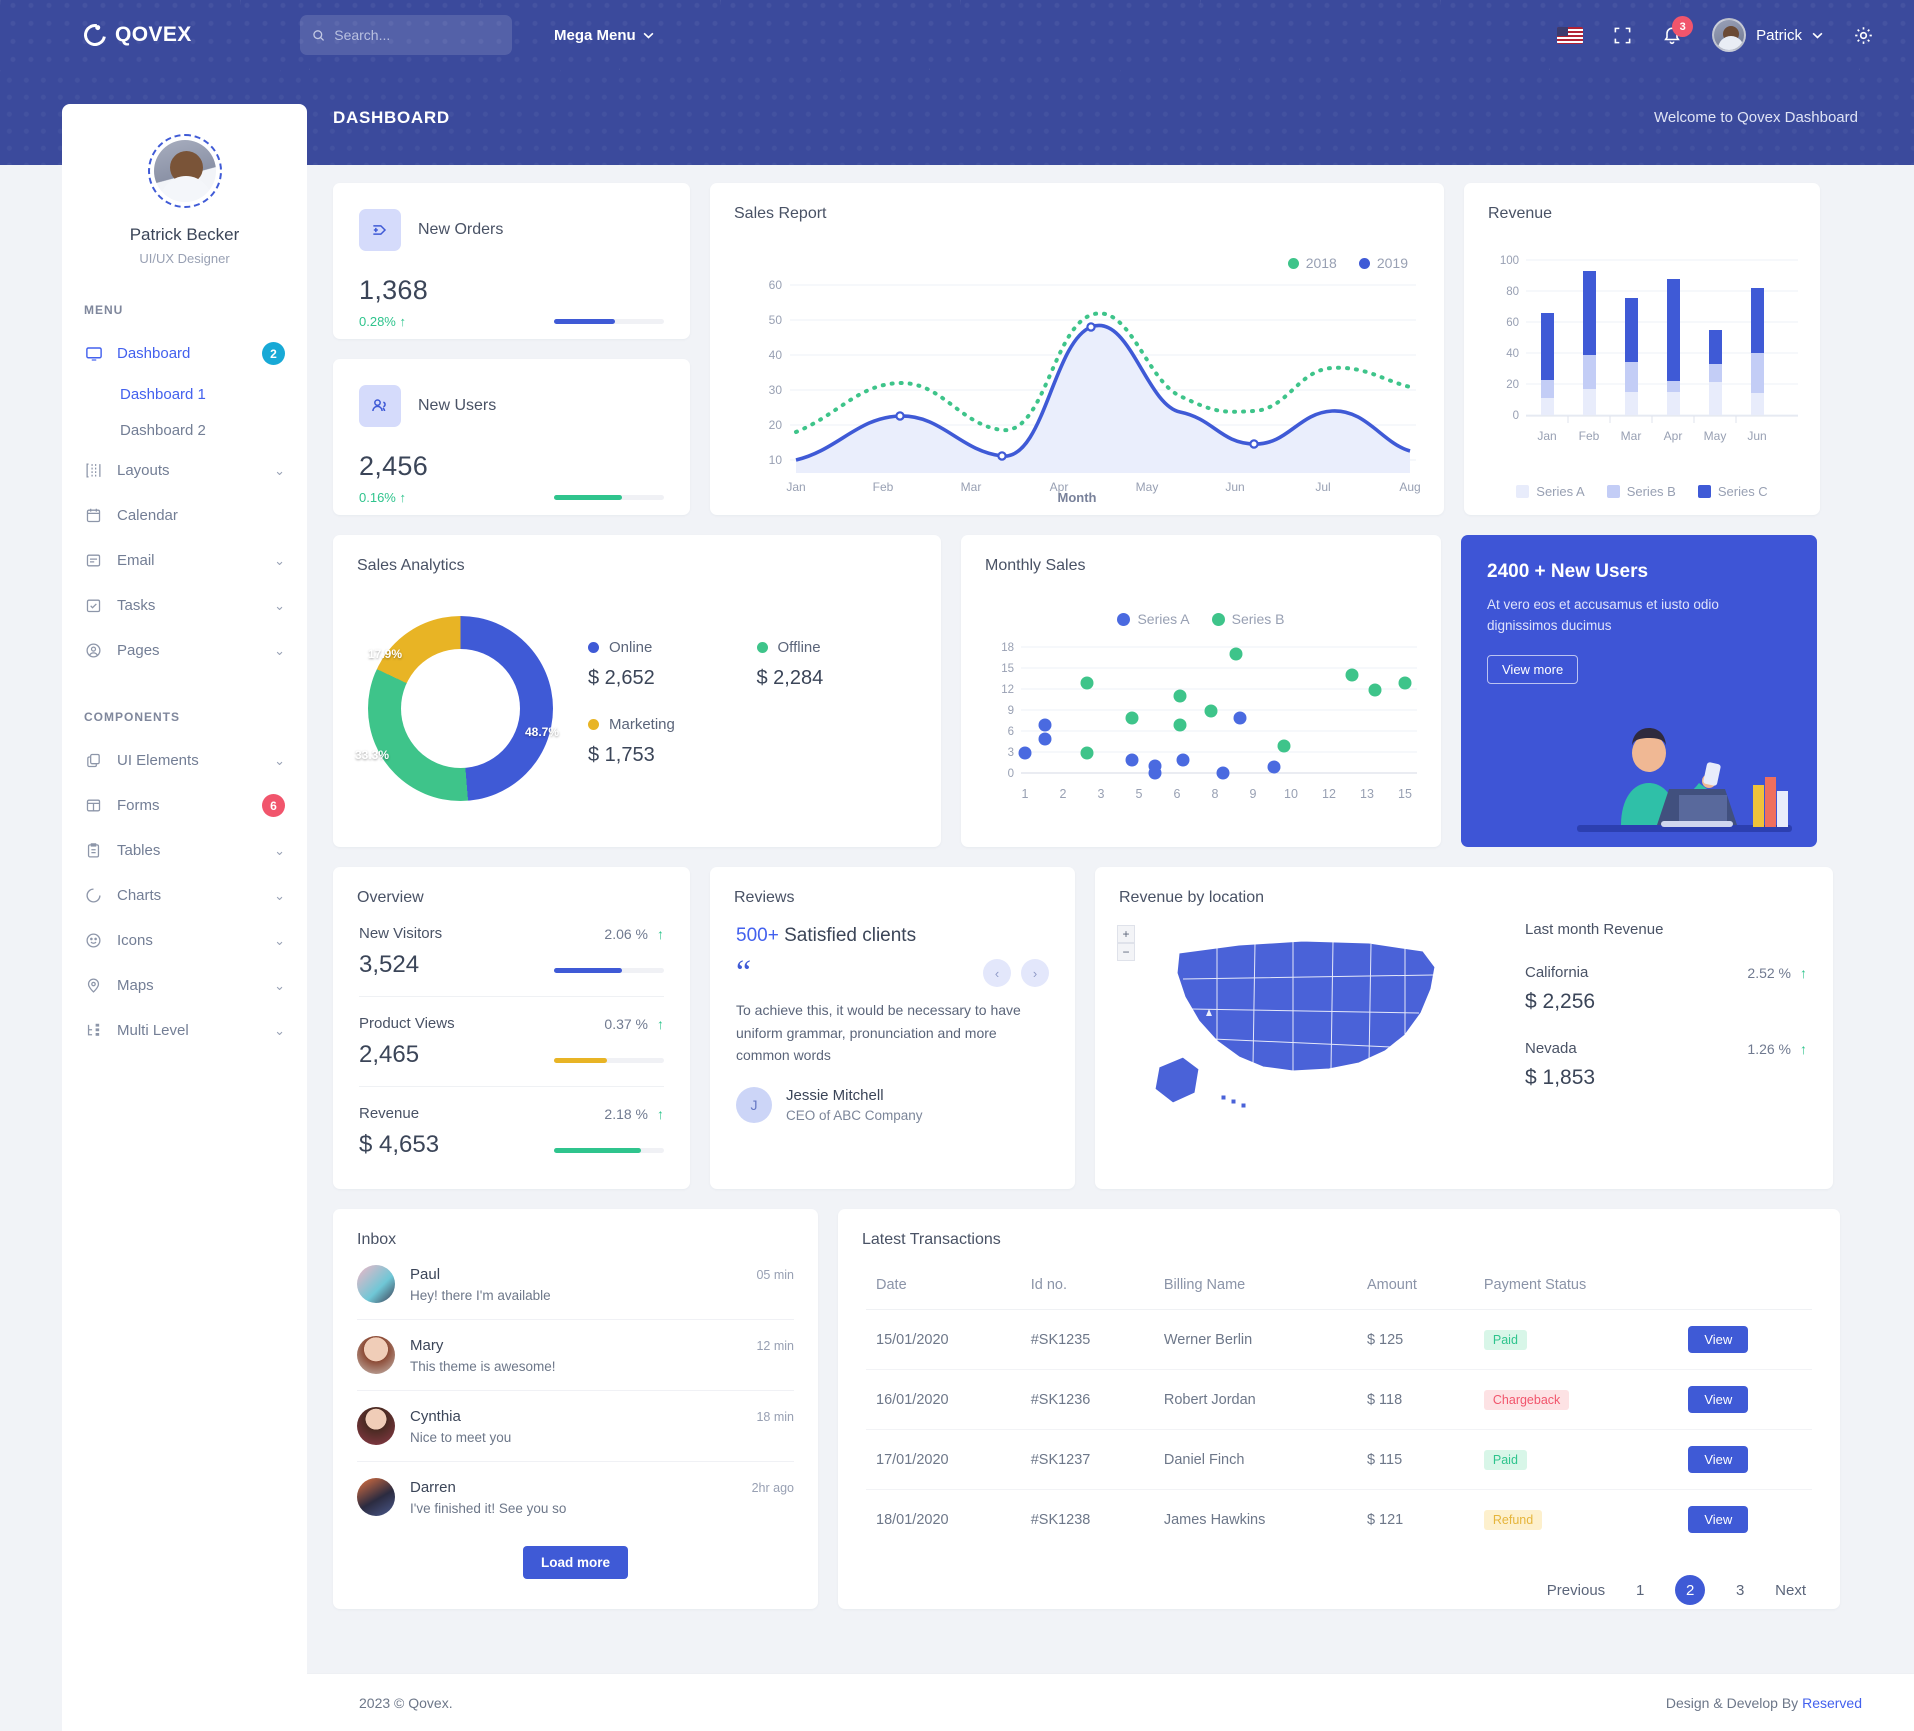 The height and width of the screenshot is (1731, 1914). Describe the element at coordinates (184, 940) in the screenshot. I see `sidebar-item-icons: Icons ⌄` at that location.